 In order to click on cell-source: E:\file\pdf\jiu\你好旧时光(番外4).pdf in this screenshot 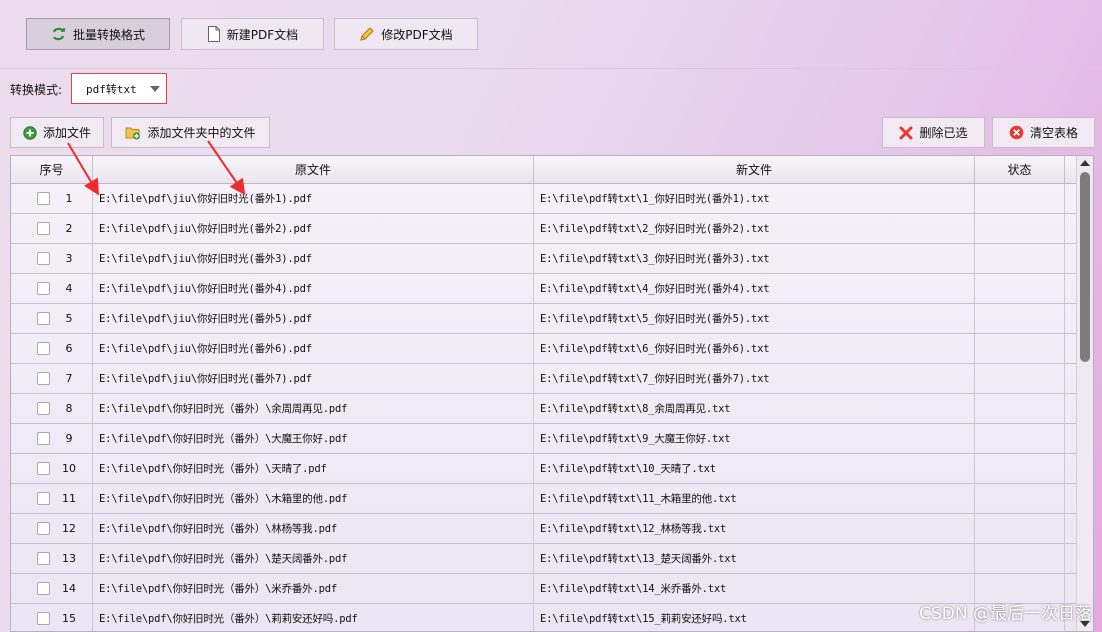, I will do `click(313, 288)`.